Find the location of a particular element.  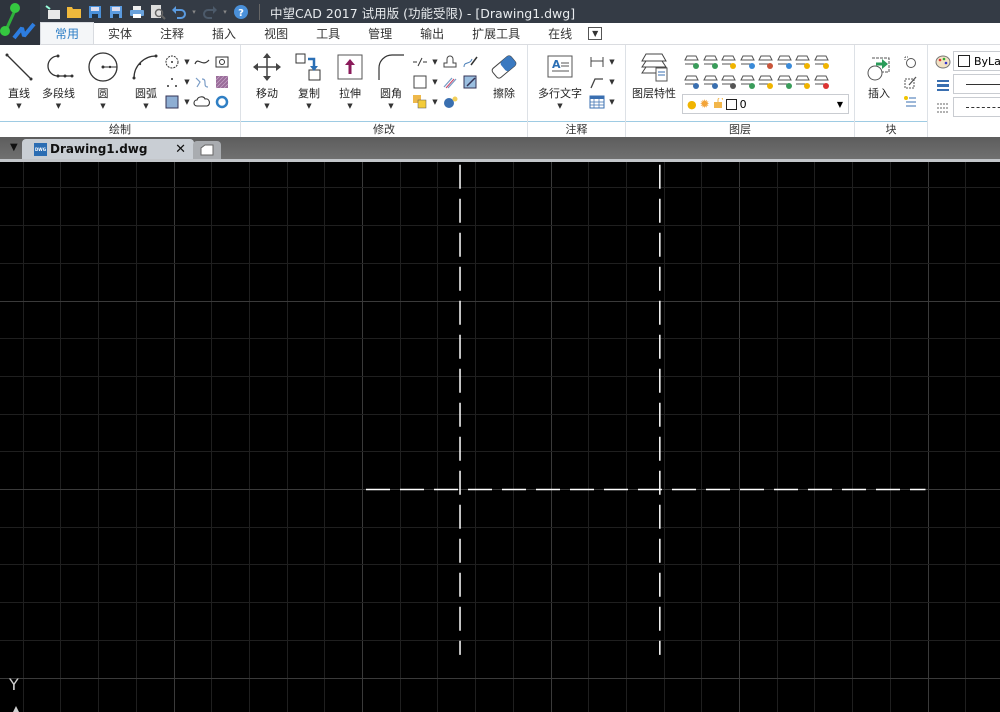

new-tab-button is located at coordinates (207, 150).